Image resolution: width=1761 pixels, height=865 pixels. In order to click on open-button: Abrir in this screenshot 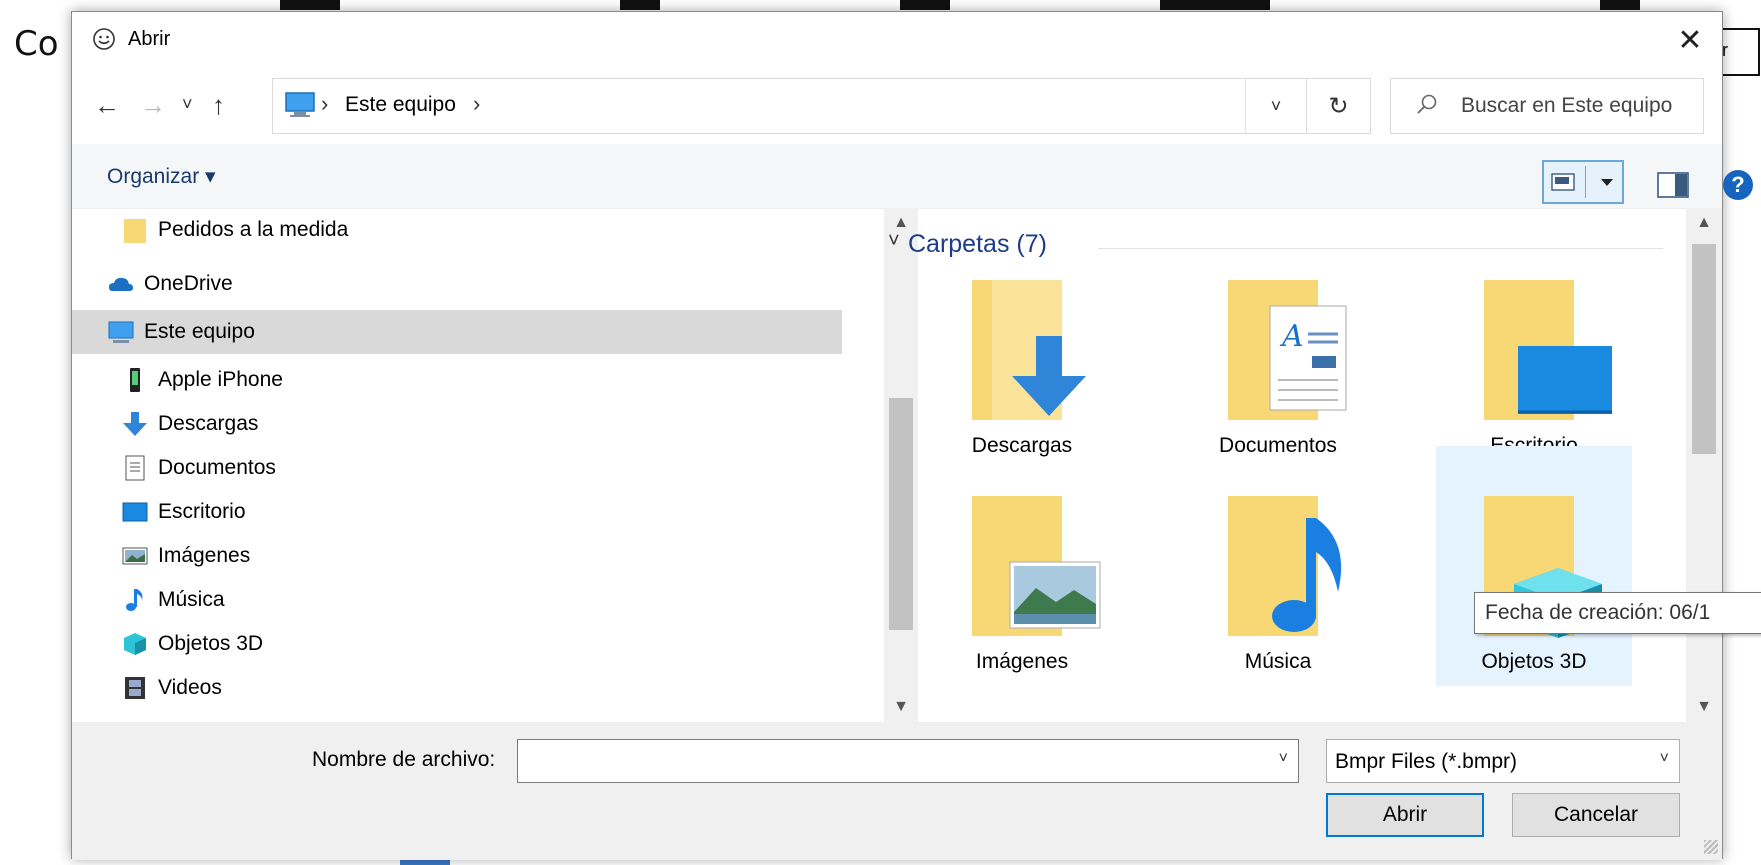, I will do `click(1405, 815)`.